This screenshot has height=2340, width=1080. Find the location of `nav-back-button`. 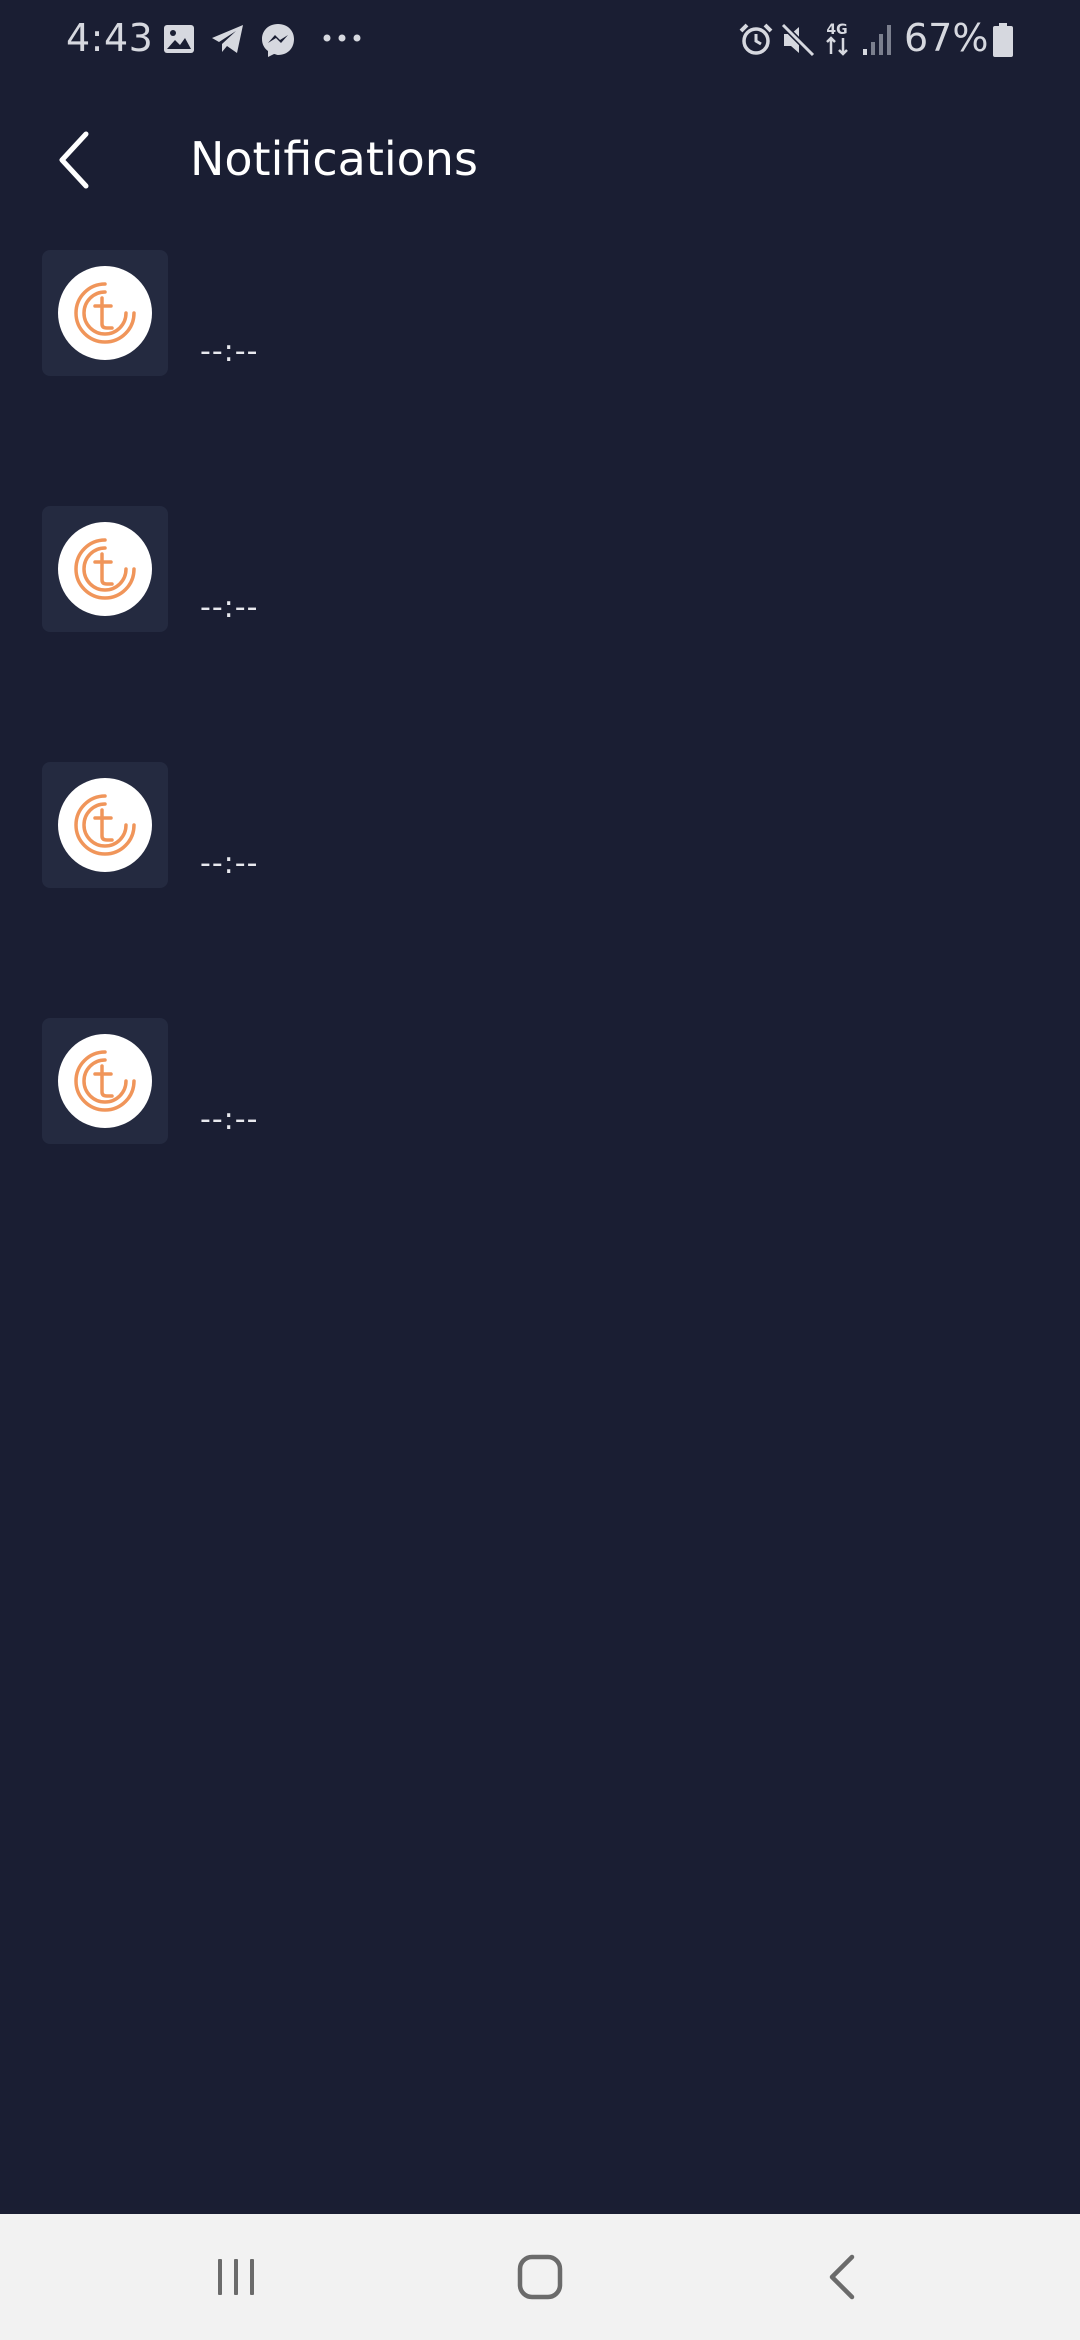

nav-back-button is located at coordinates (842, 2277).